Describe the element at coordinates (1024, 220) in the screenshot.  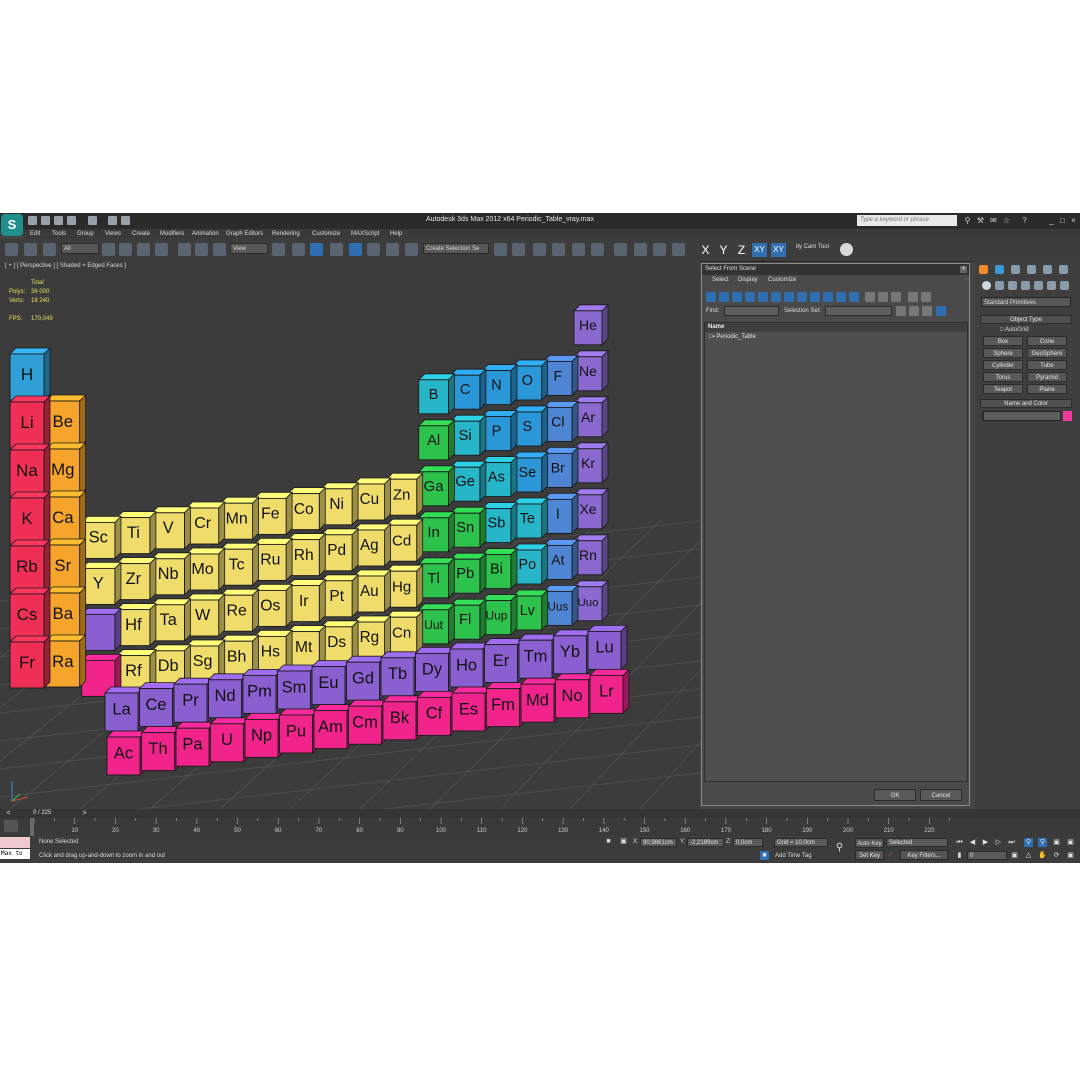
I see `help-icon: ?` at that location.